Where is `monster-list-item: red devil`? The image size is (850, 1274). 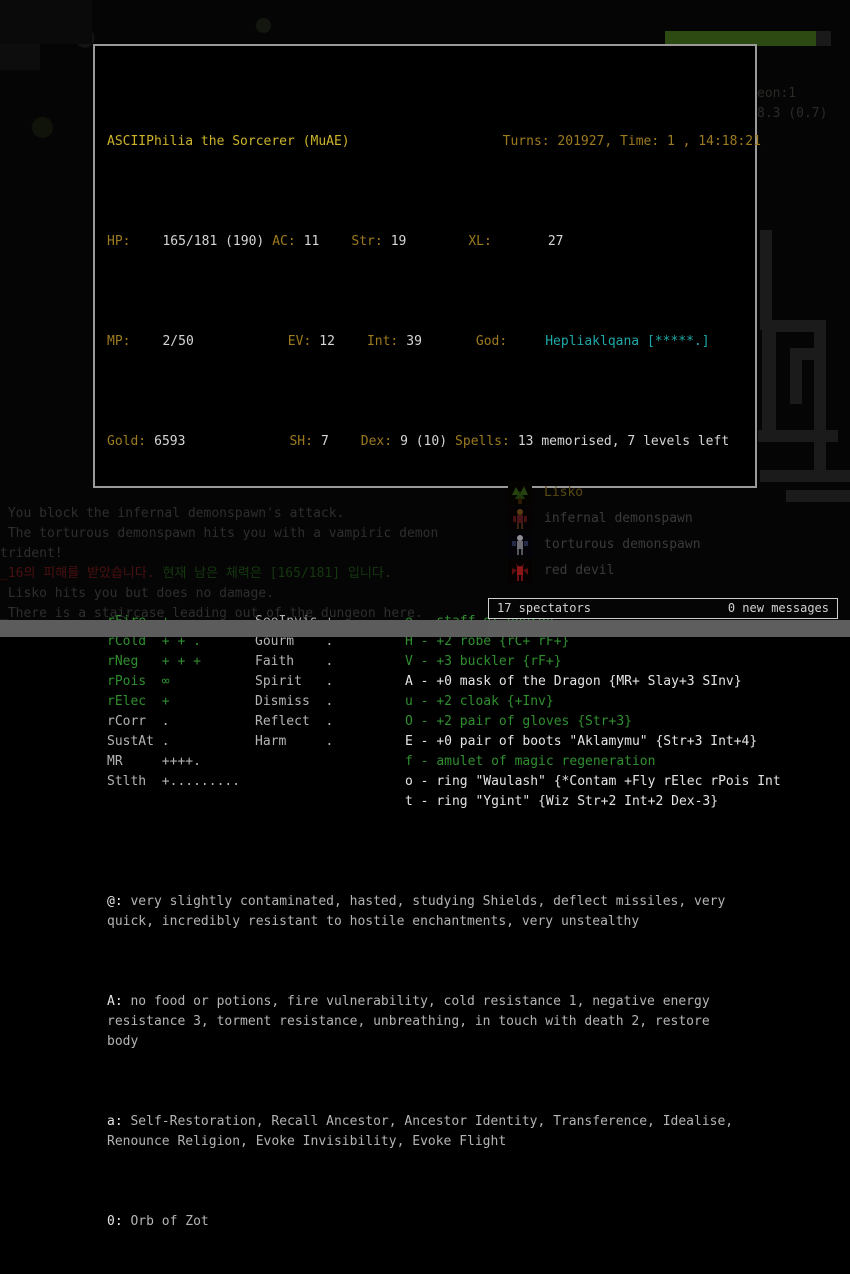
monster-list-item: red devil is located at coordinates (642, 571).